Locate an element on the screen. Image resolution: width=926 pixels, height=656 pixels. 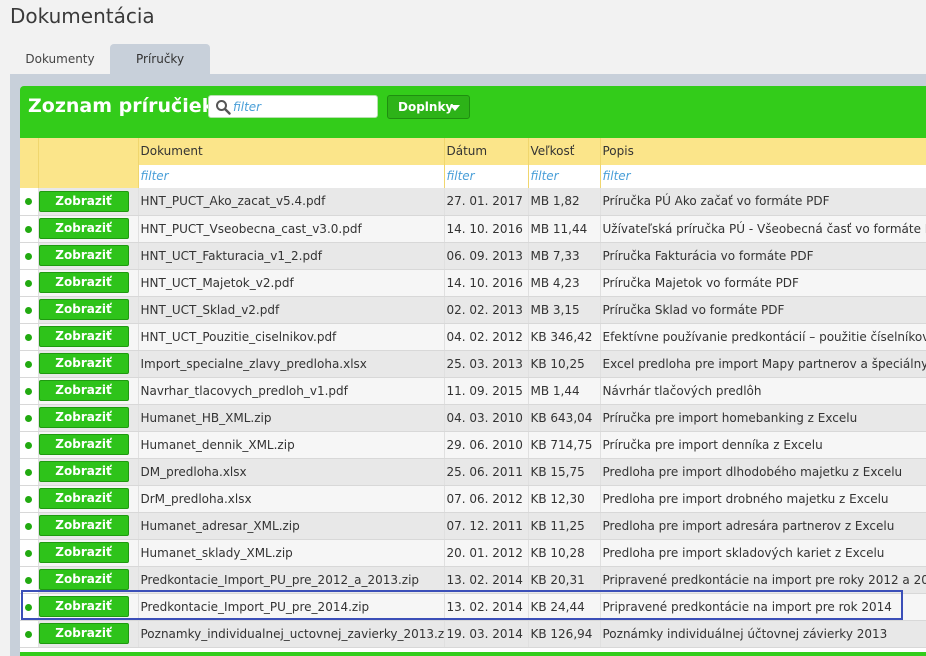
tab-dokumenty: Dokumenty is located at coordinates (60, 59).